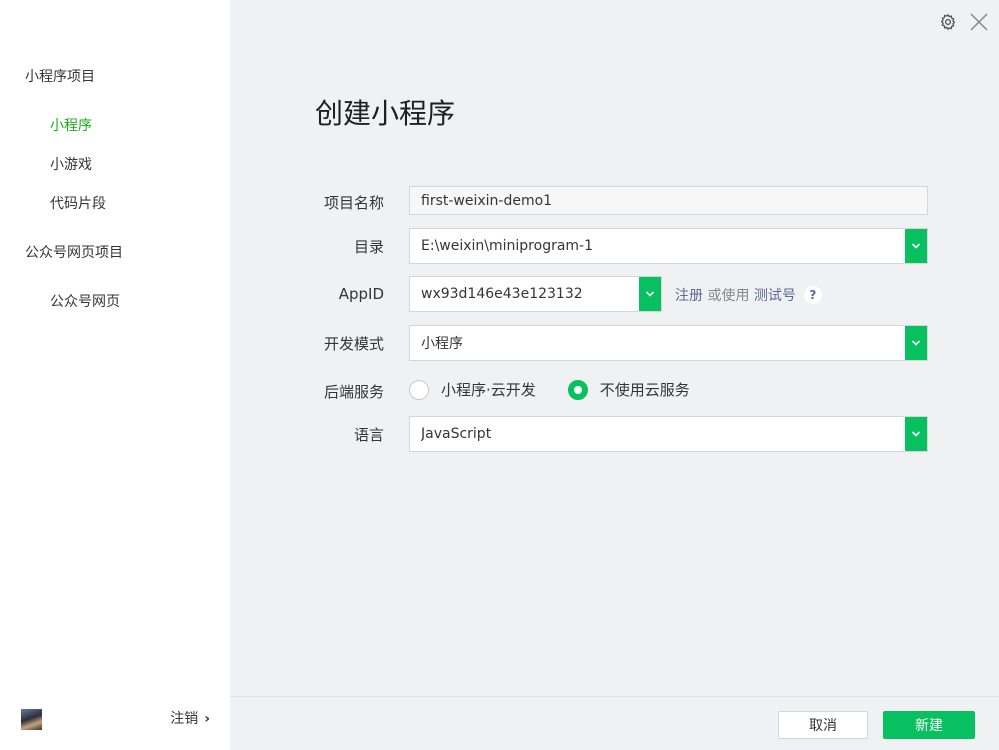  What do you see at coordinates (31, 719) in the screenshot?
I see `avatar` at bounding box center [31, 719].